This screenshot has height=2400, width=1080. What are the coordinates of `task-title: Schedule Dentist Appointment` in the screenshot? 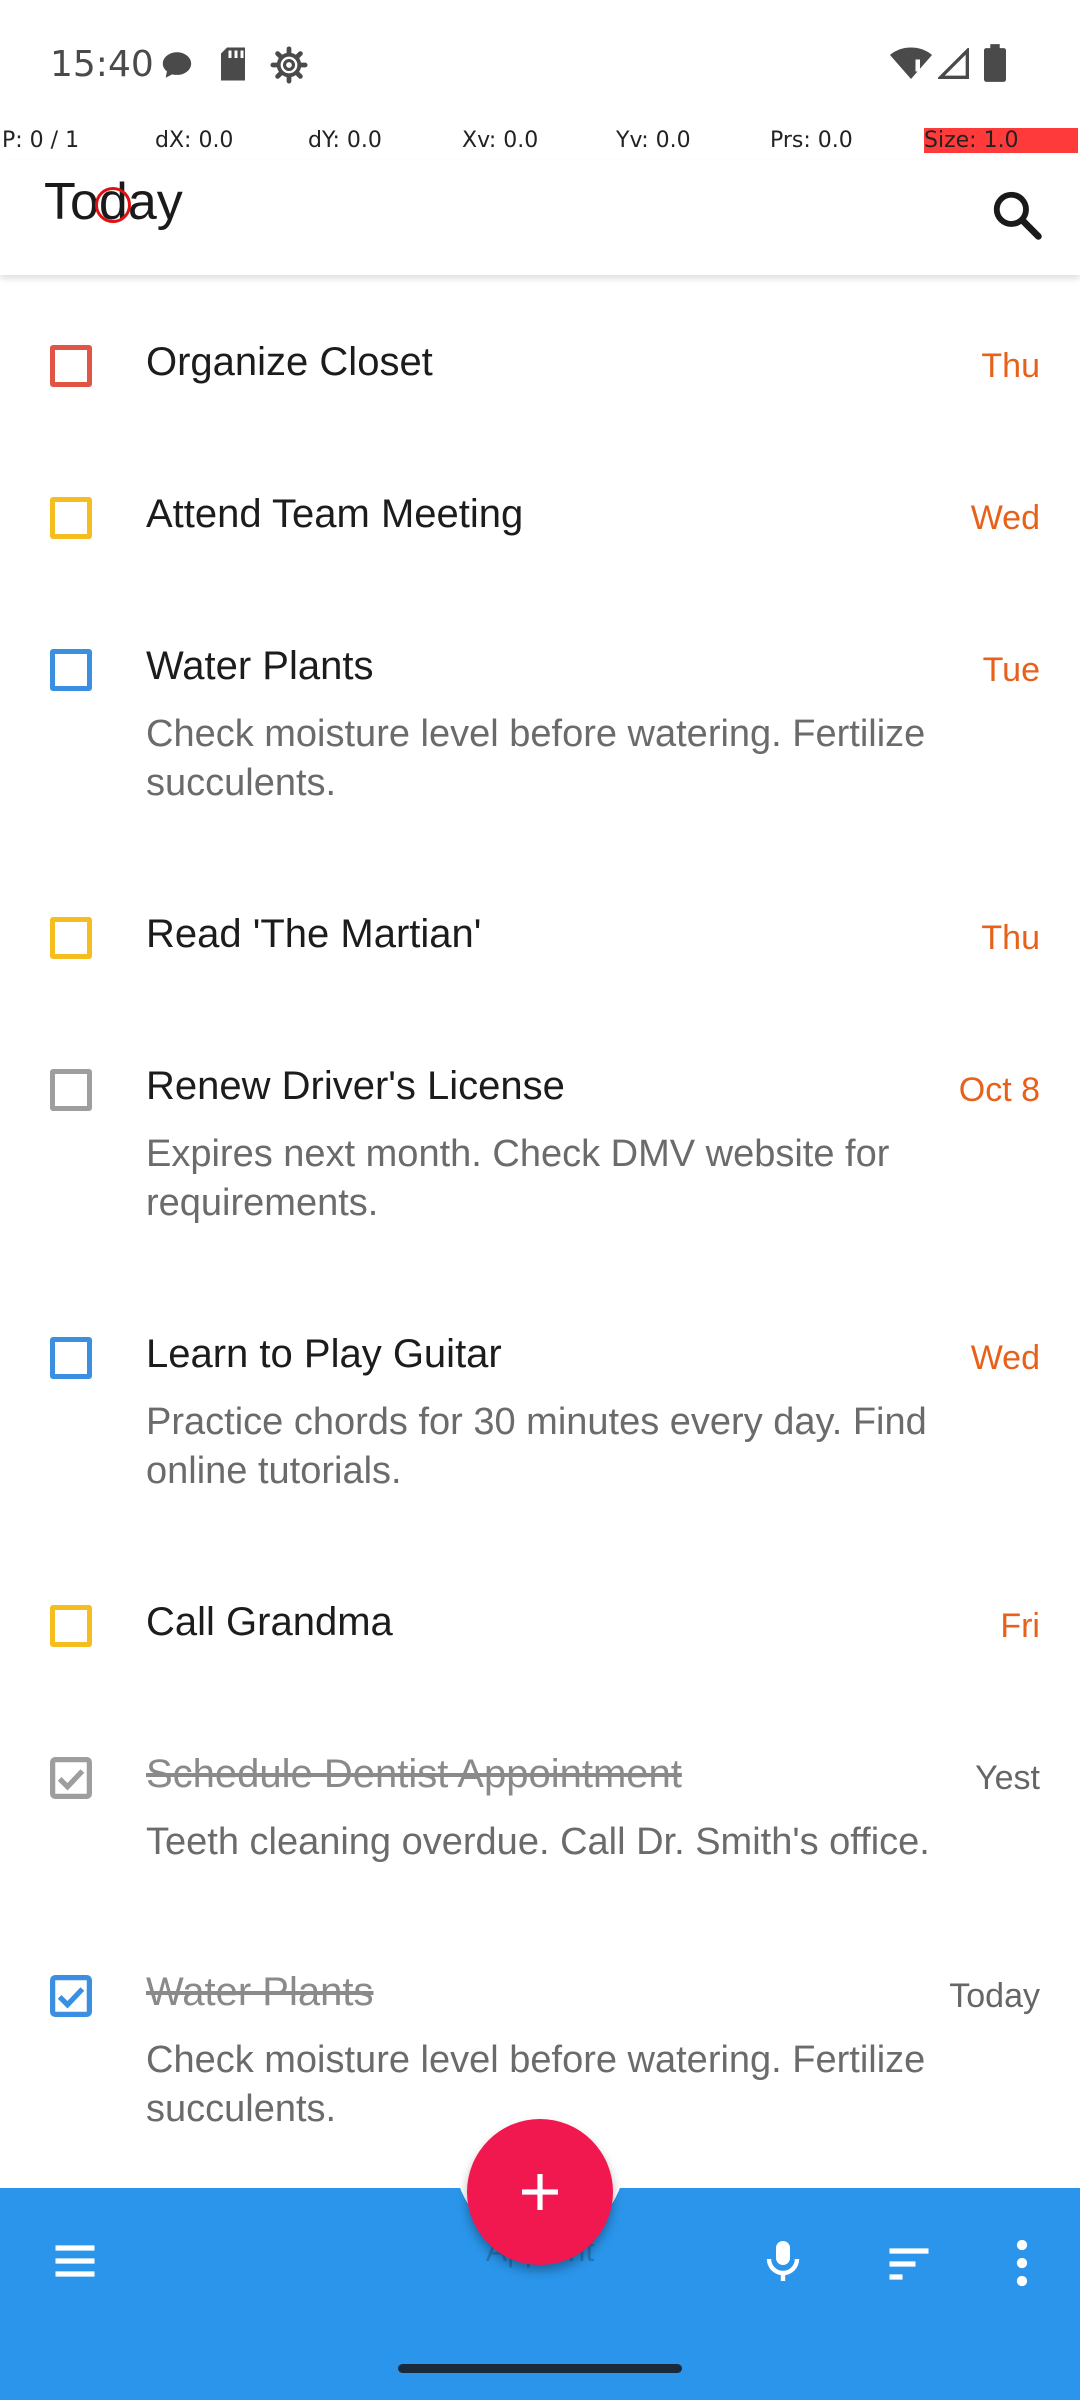 It's located at (414, 1774).